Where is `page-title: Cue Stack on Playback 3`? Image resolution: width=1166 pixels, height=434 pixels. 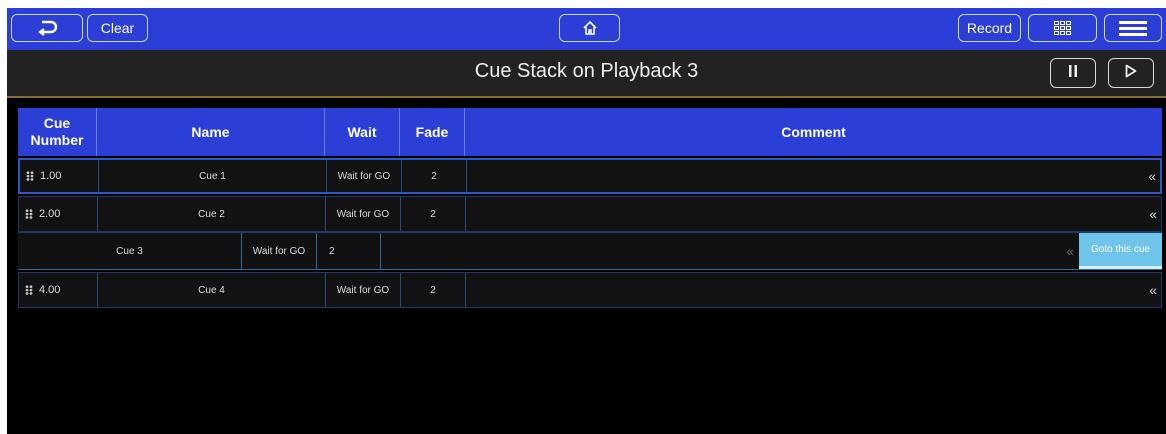
page-title: Cue Stack on Playback 3 is located at coordinates (586, 71).